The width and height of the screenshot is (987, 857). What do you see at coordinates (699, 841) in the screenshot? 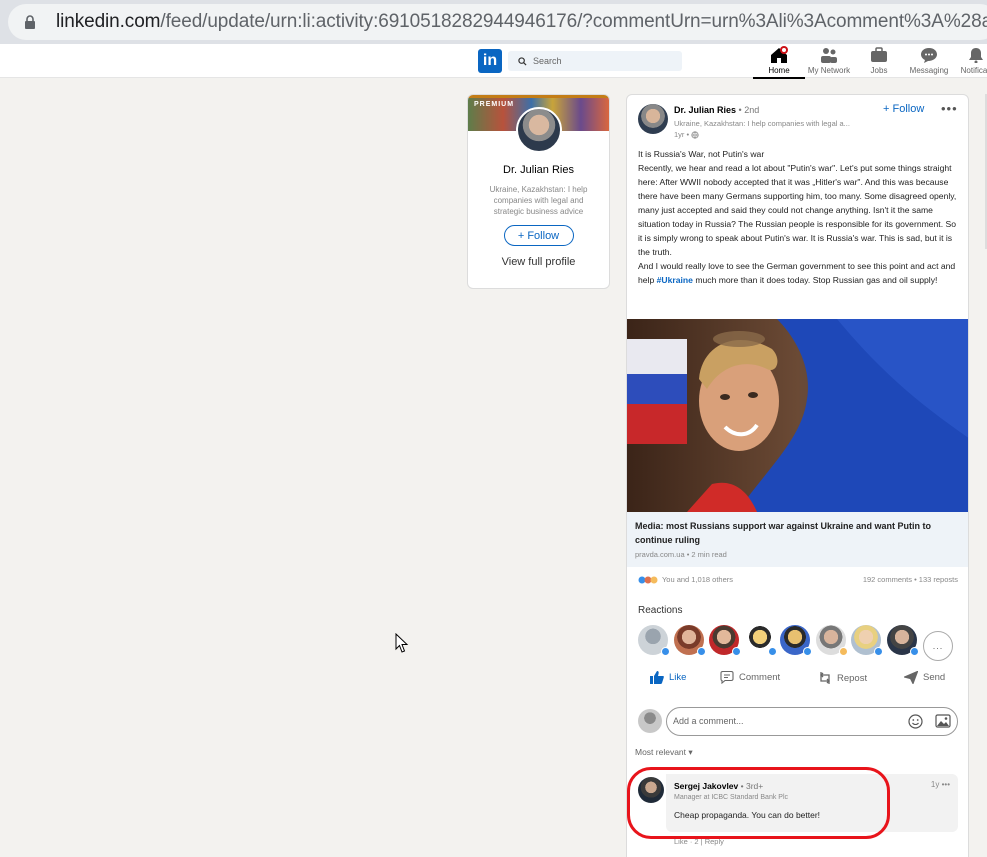
I see `comment-actions: Like · 2 | Reply` at bounding box center [699, 841].